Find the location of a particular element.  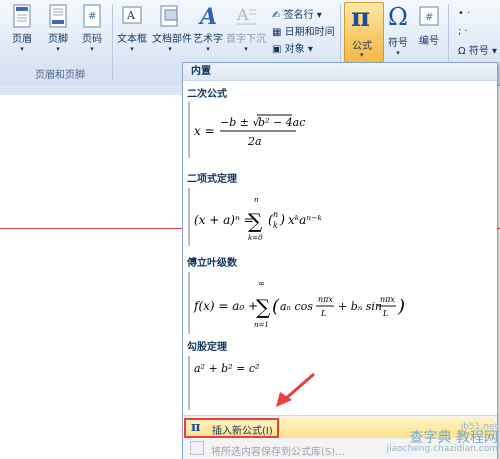

gallery-header: 内置 is located at coordinates (340, 72).